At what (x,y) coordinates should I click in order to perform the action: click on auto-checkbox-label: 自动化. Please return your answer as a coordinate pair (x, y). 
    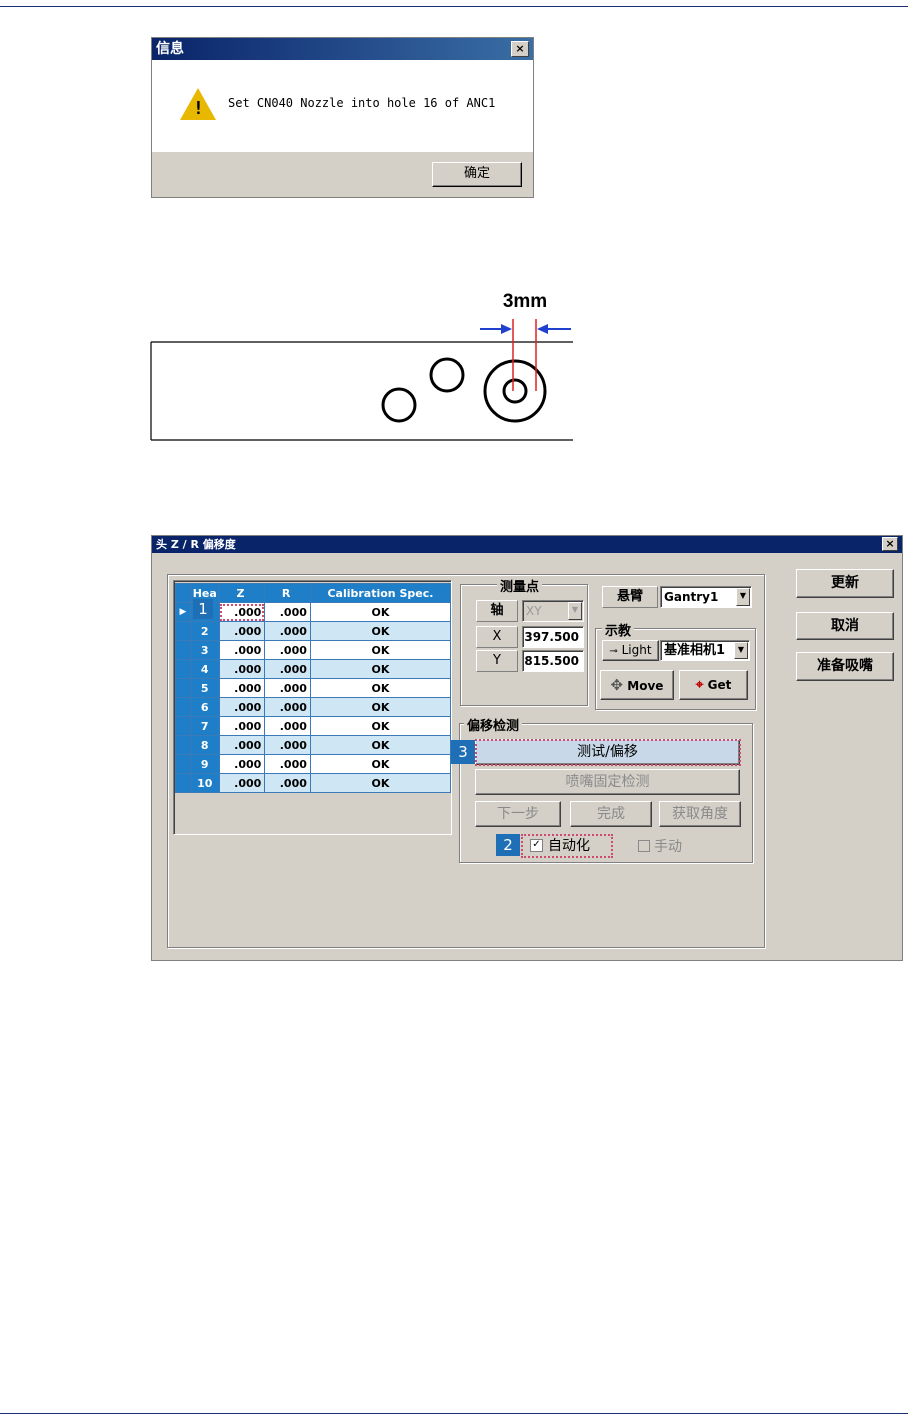
    Looking at the image, I should click on (569, 846).